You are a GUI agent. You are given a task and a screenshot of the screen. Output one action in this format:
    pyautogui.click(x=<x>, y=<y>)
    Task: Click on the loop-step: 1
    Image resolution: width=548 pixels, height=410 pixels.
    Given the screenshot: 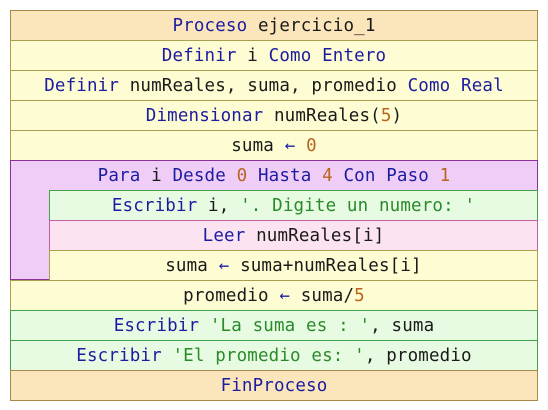 What is the action you would take?
    pyautogui.click(x=445, y=175)
    